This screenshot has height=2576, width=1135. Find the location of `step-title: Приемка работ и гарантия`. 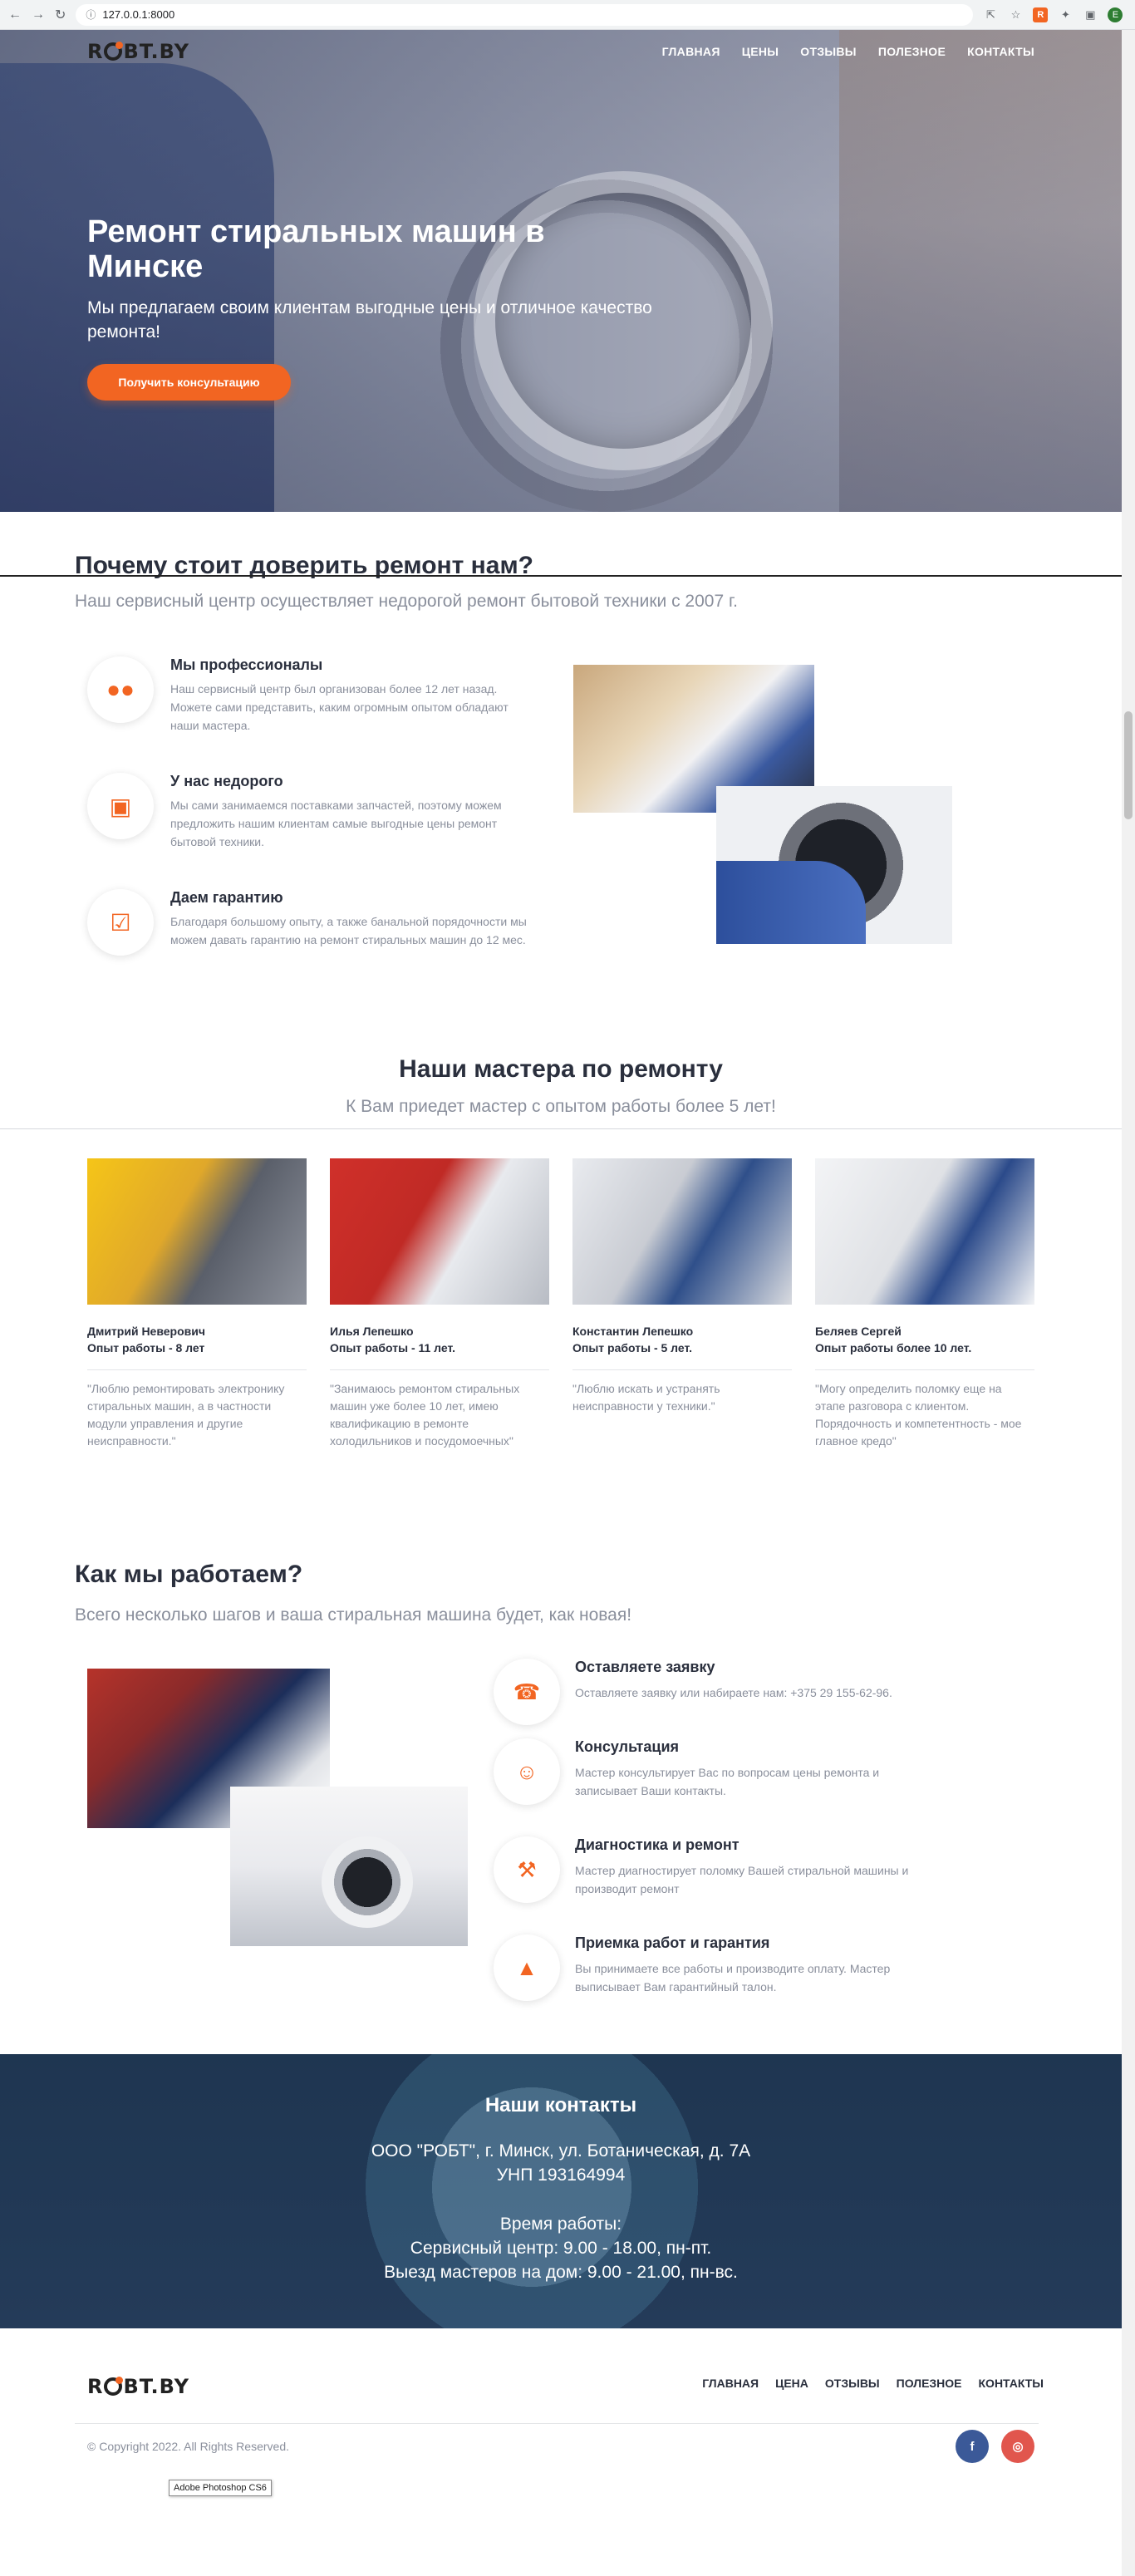

step-title: Приемка работ и гарантия is located at coordinates (672, 1942).